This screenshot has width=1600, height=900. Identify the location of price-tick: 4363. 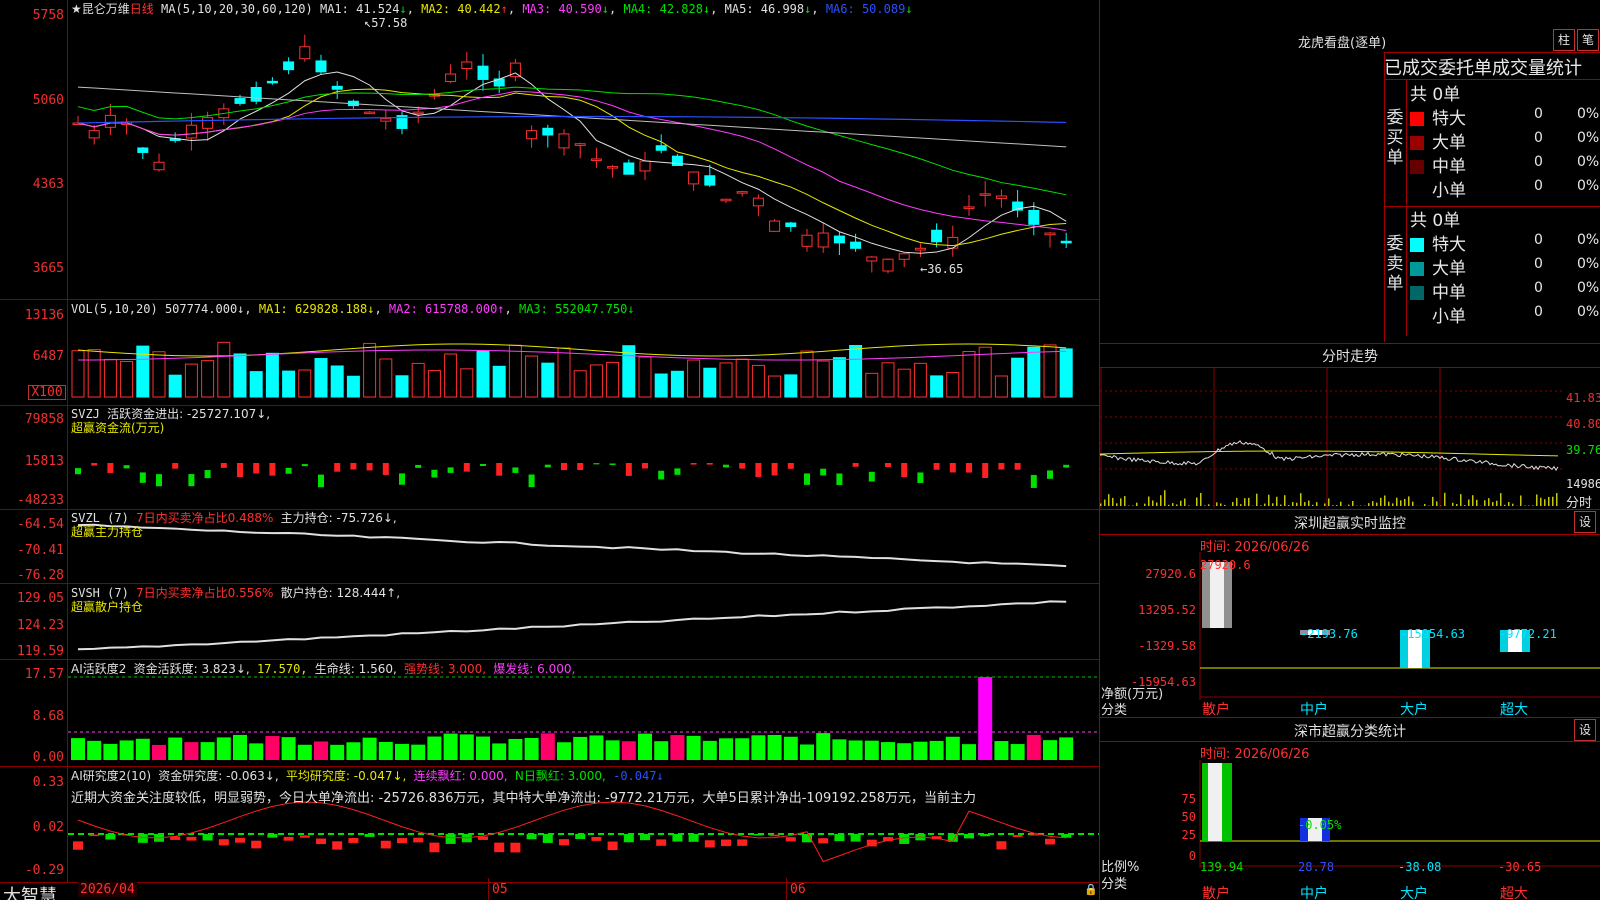
(48, 184).